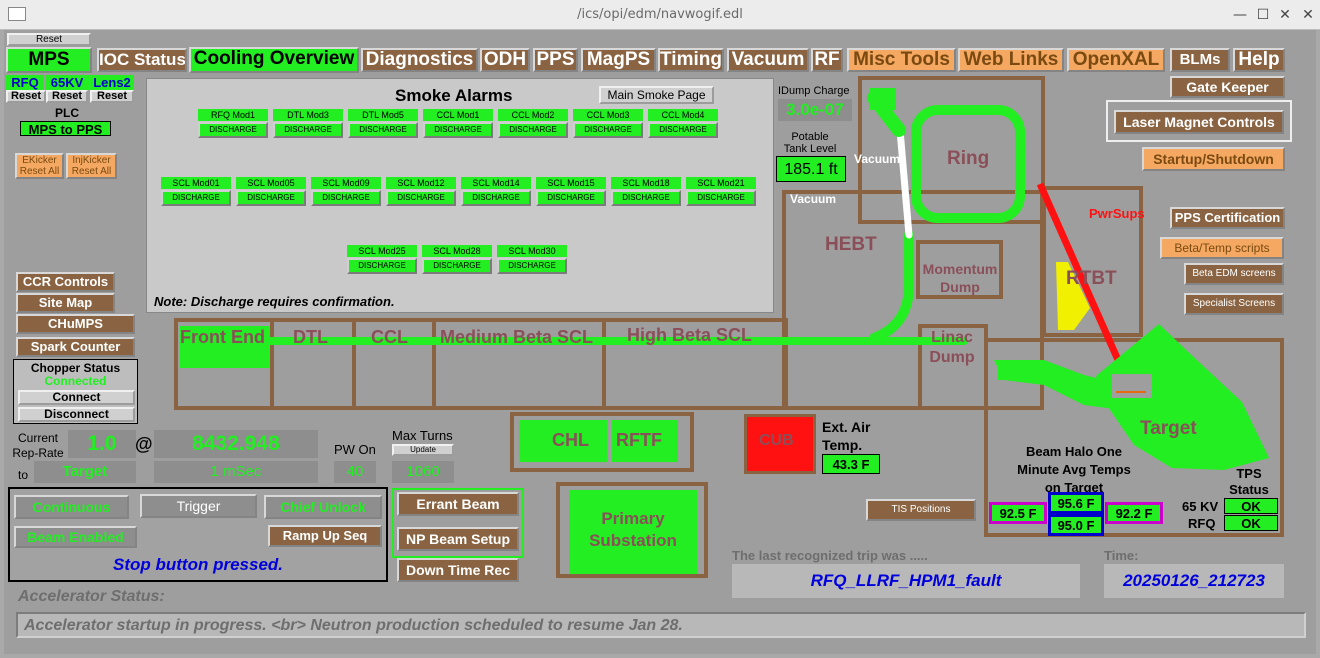 Image resolution: width=1320 pixels, height=658 pixels. Describe the element at coordinates (776, 440) in the screenshot. I see `cub-label: CUB` at that location.